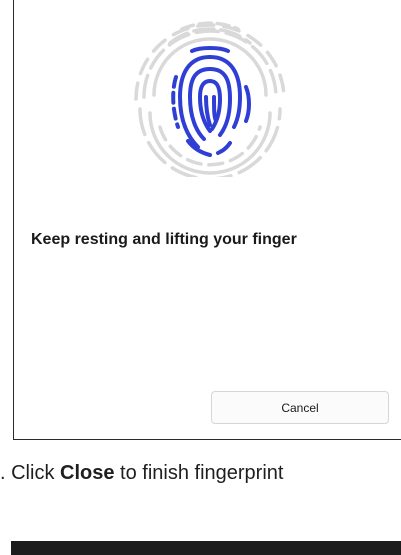  Describe the element at coordinates (30, 473) in the screenshot. I see `instruction-prefix: . Click` at that location.